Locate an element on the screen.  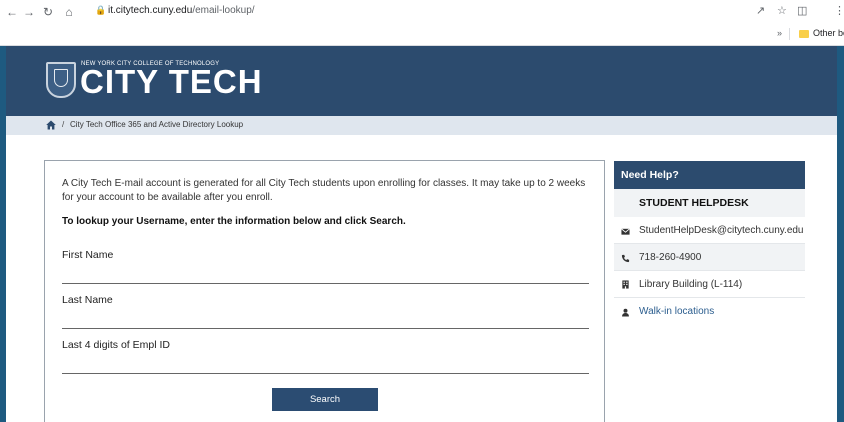
phone-icon is located at coordinates (625, 258).